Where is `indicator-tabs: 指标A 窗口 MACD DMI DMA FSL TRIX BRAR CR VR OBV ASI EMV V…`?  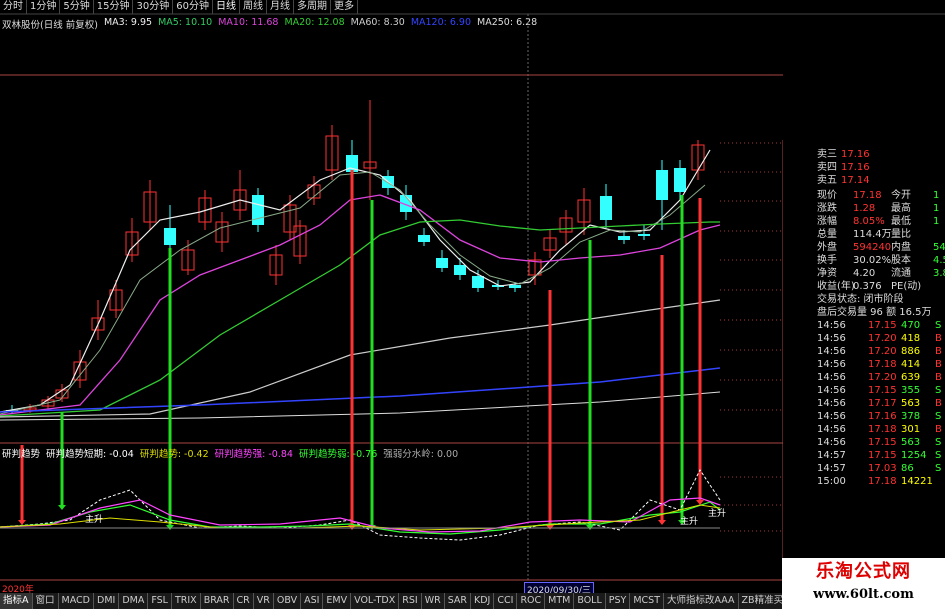 indicator-tabs: 指标A 窗口 MACD DMI DMA FSL TRIX BRAR CR VR OBV ASI EMV V… is located at coordinates (448, 601).